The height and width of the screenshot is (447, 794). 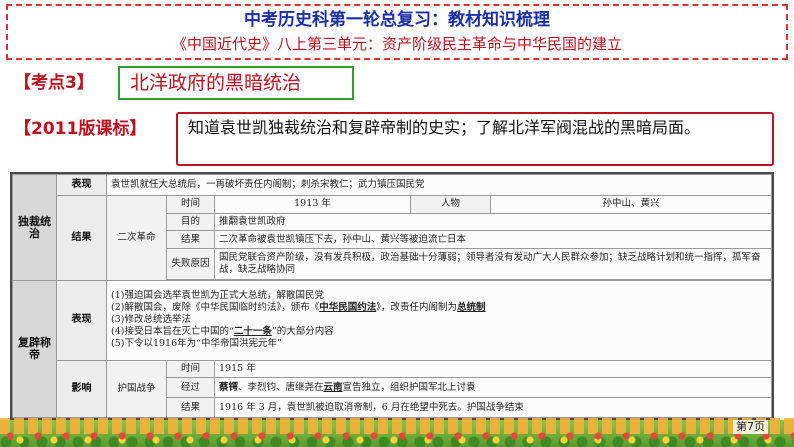 I want to click on label-yingxiang: 影响, so click(x=81, y=389).